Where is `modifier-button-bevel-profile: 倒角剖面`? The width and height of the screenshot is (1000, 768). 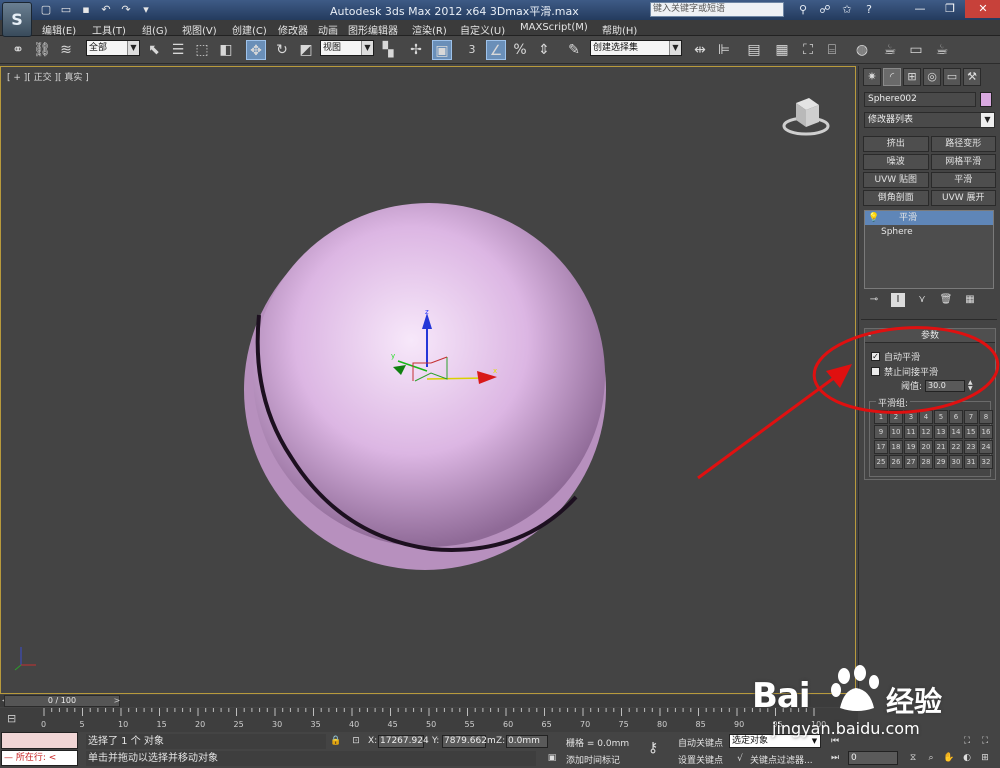
modifier-button-bevel-profile: 倒角剖面 is located at coordinates (896, 198).